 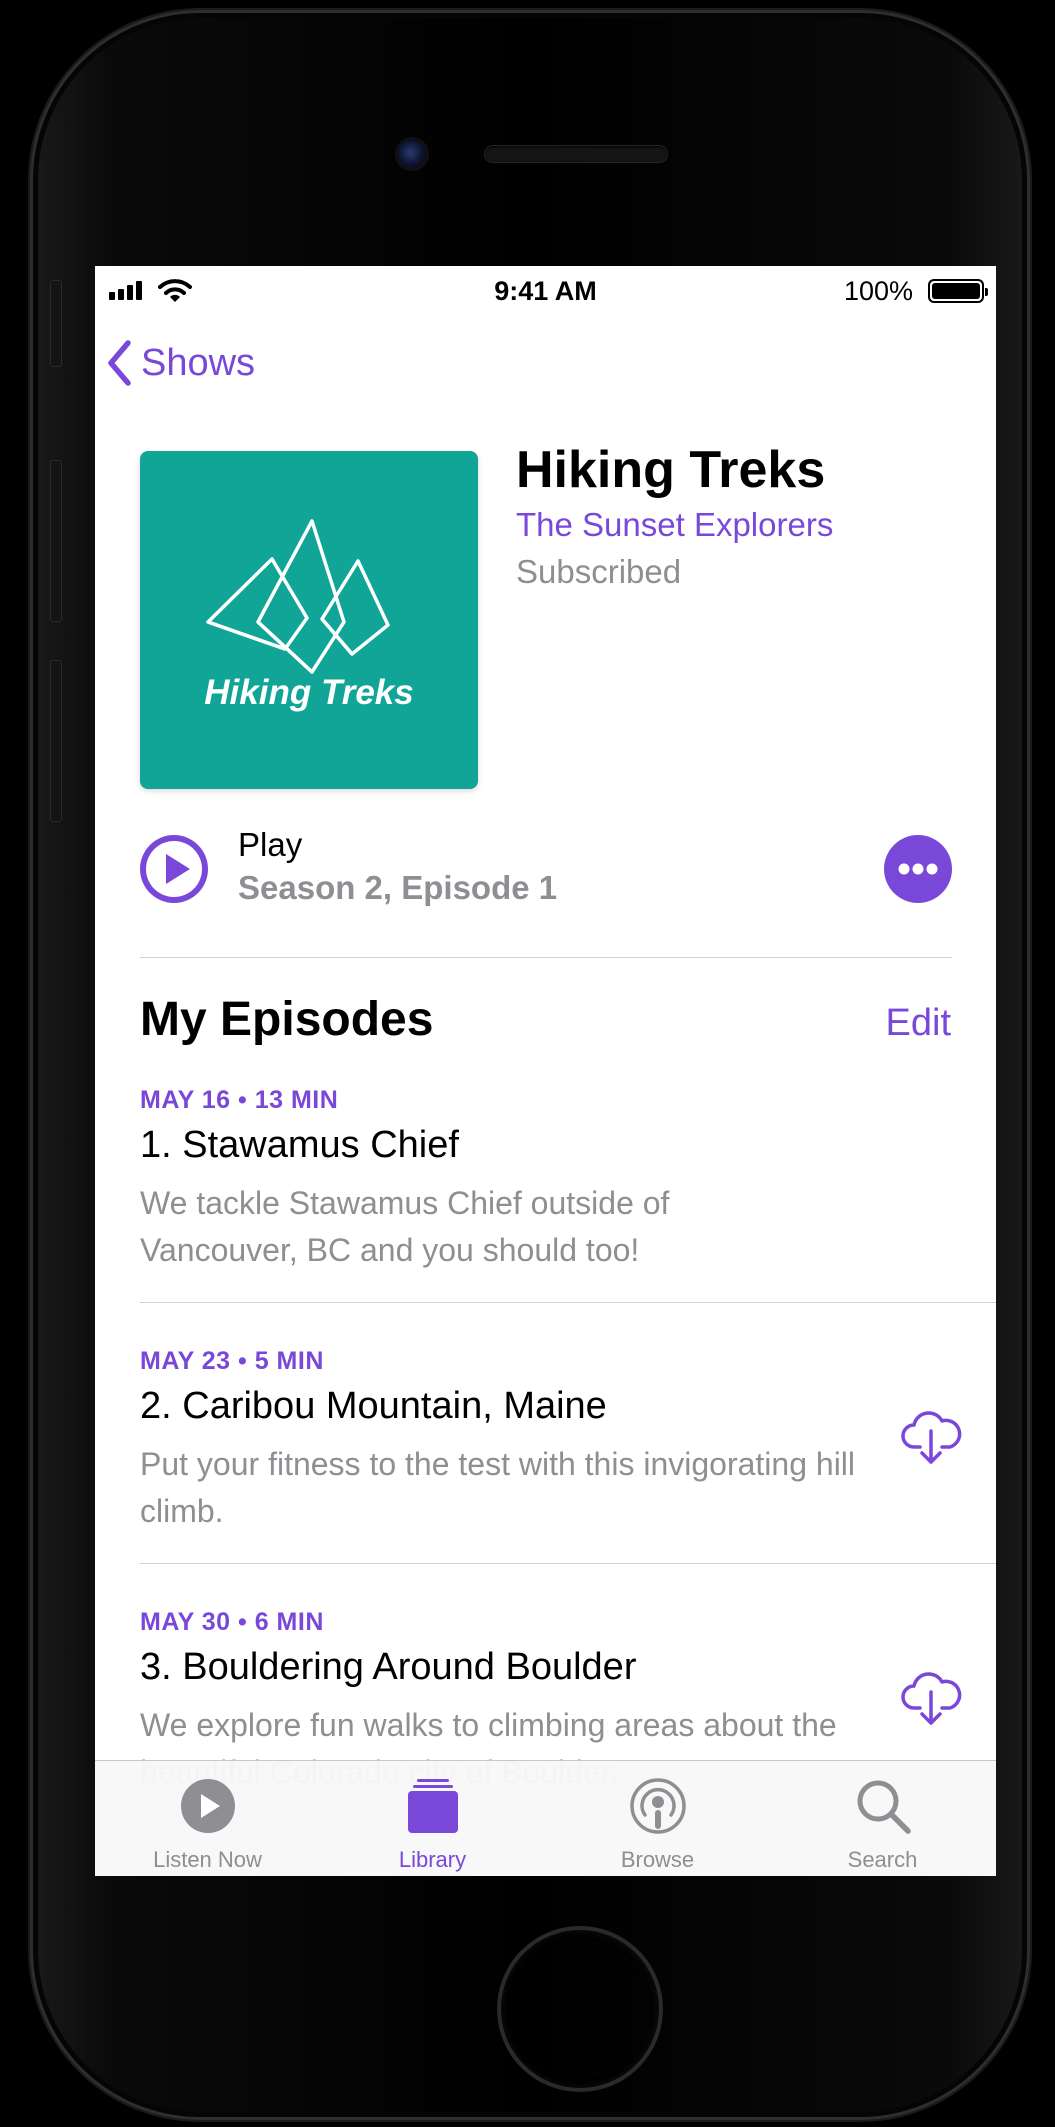 What do you see at coordinates (270, 845) in the screenshot?
I see `play-label: Play` at bounding box center [270, 845].